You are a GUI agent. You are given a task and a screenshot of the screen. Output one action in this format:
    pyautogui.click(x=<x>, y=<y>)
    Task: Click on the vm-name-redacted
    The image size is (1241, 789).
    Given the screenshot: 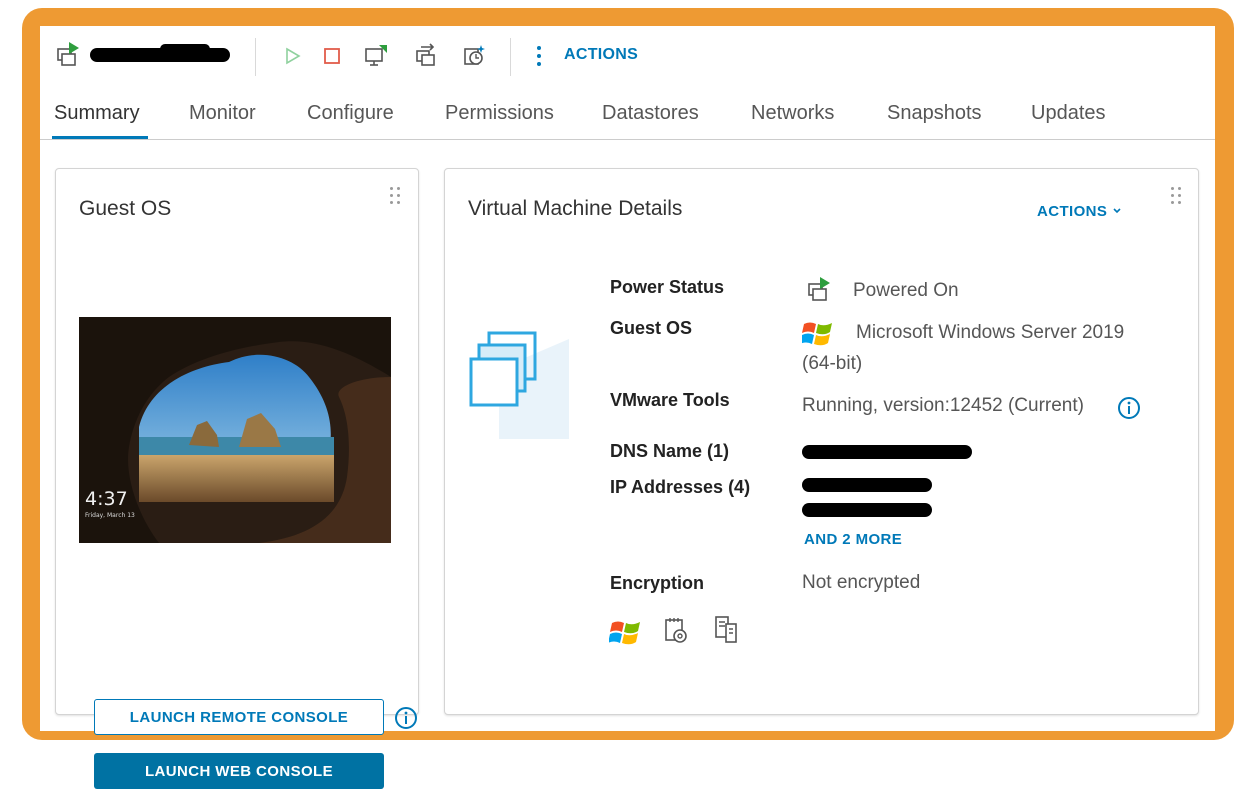 What is the action you would take?
    pyautogui.click(x=161, y=56)
    